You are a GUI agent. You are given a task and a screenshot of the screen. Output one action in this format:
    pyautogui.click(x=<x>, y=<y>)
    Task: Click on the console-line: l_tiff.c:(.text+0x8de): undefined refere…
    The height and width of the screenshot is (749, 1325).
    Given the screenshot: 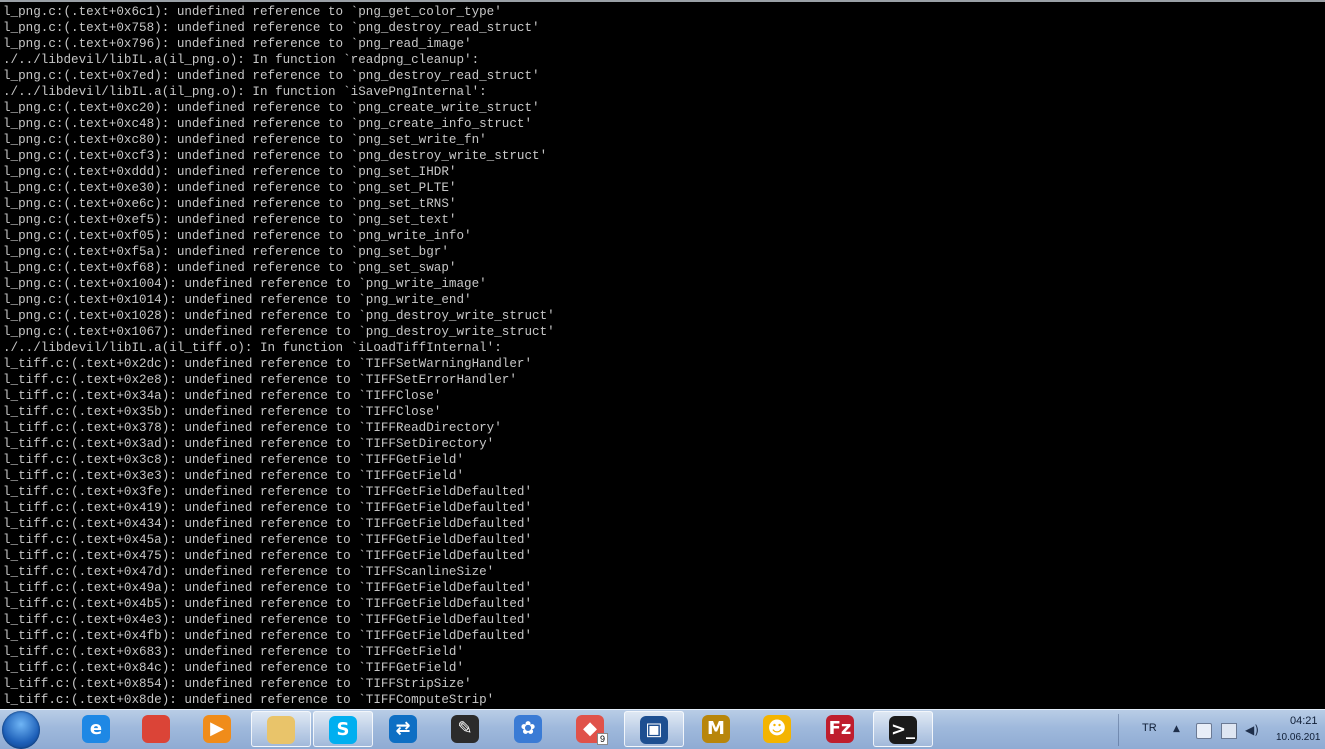 What is the action you would take?
    pyautogui.click(x=249, y=700)
    